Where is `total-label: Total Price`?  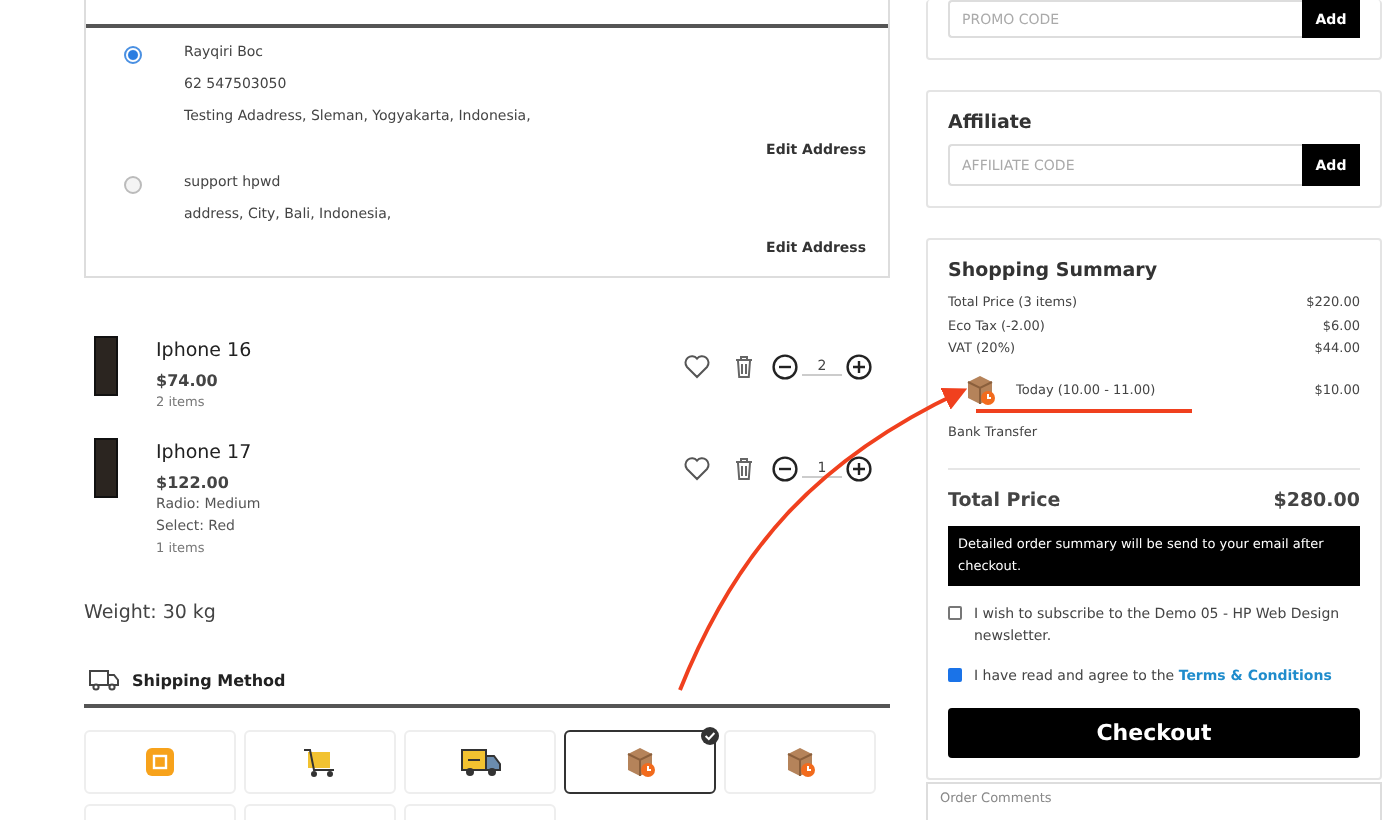 total-label: Total Price is located at coordinates (1004, 500).